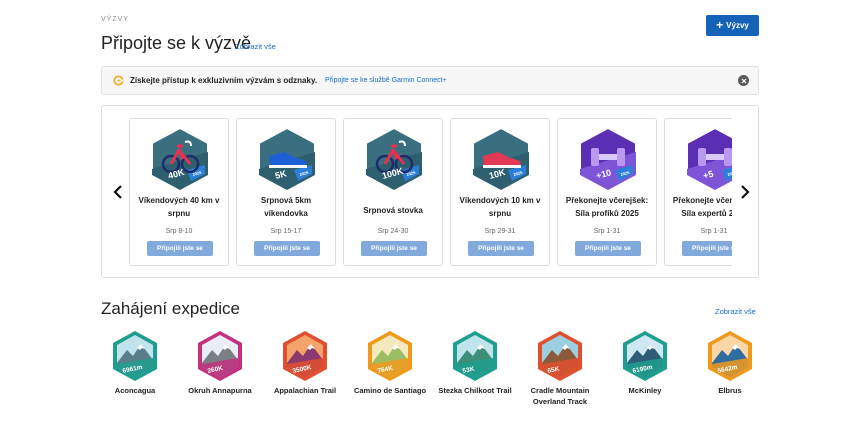  I want to click on plus-icon: +, so click(720, 25).